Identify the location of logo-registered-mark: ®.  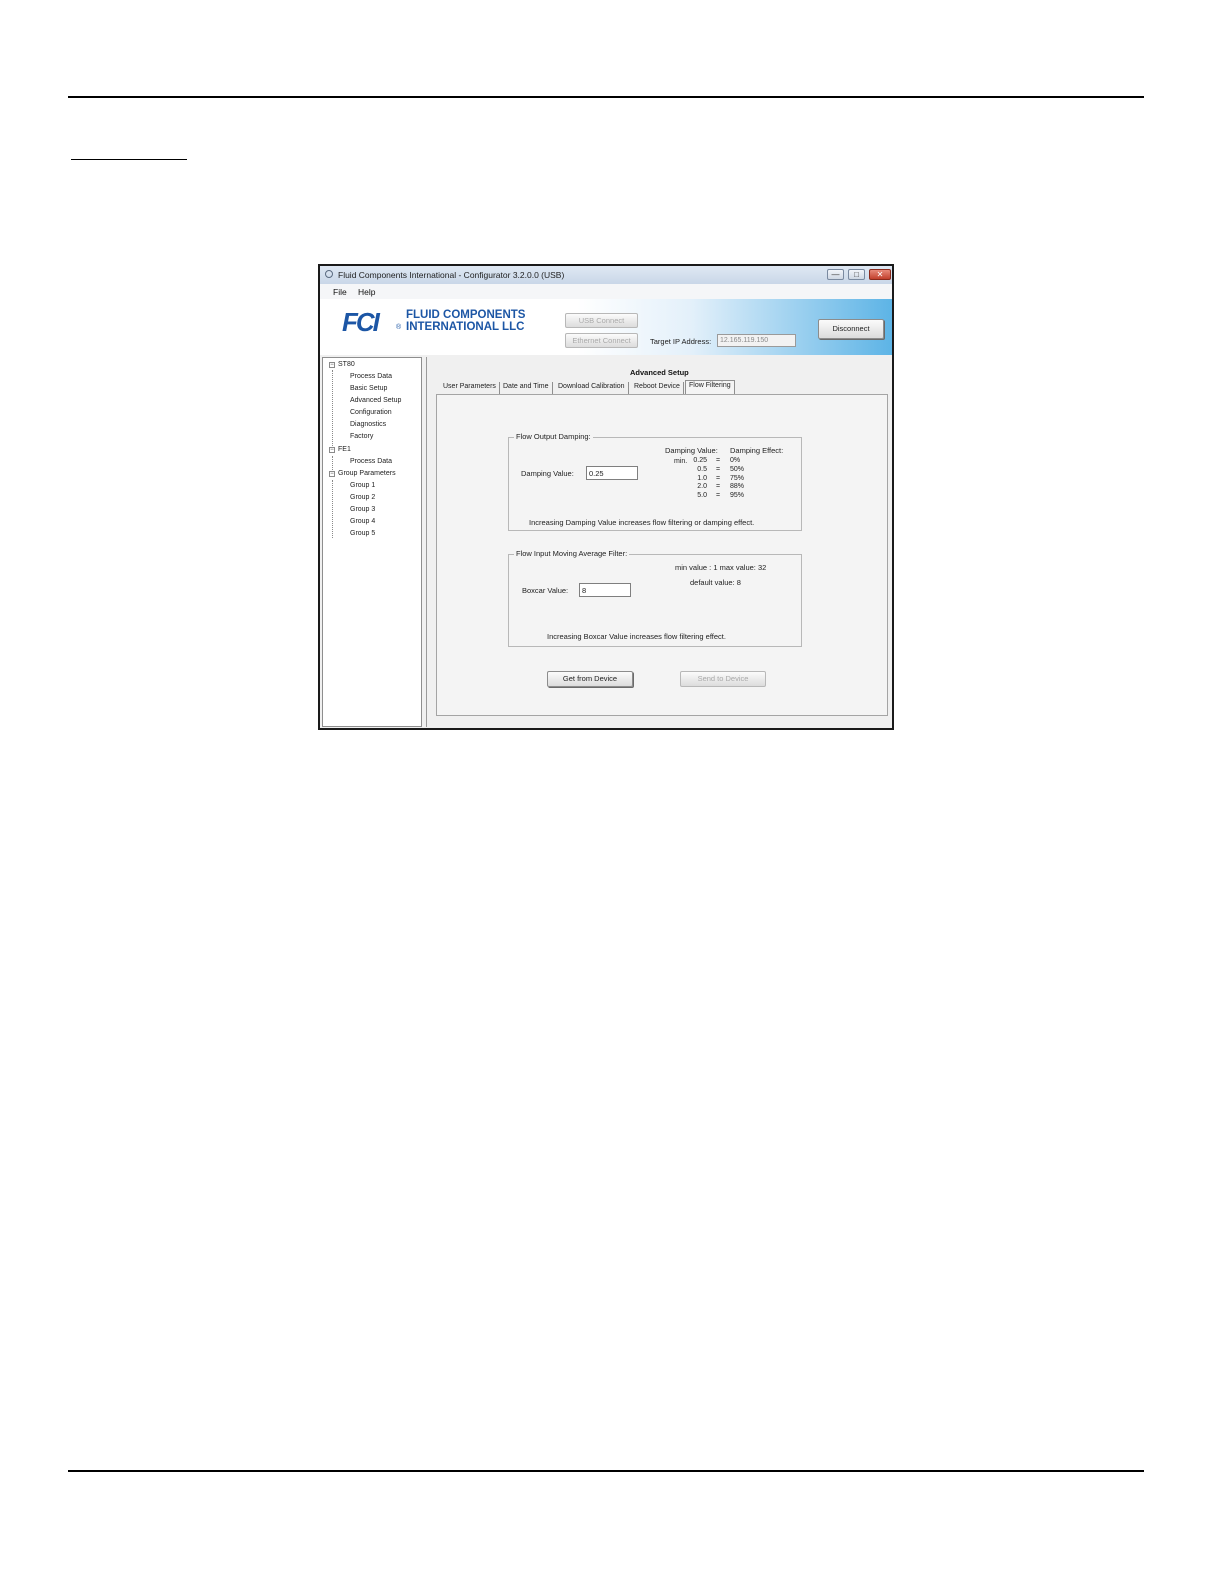
(399, 327).